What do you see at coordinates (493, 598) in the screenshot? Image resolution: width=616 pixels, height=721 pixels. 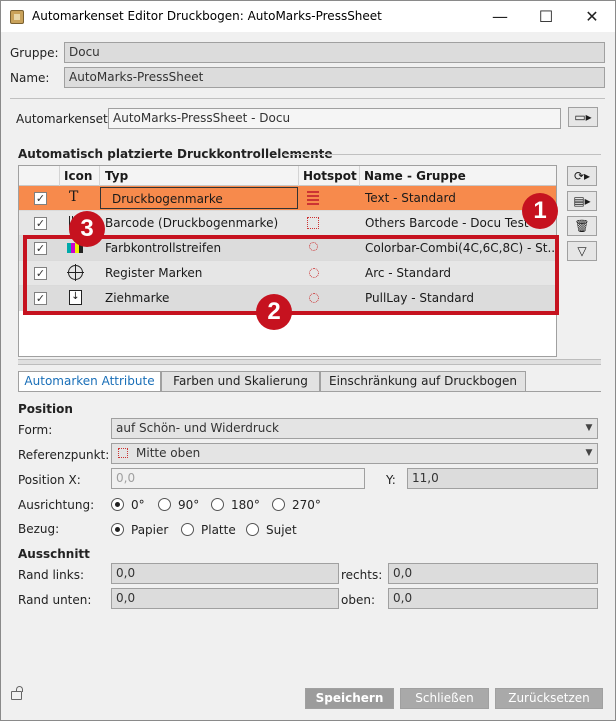 I see `oben-field: 0,0` at bounding box center [493, 598].